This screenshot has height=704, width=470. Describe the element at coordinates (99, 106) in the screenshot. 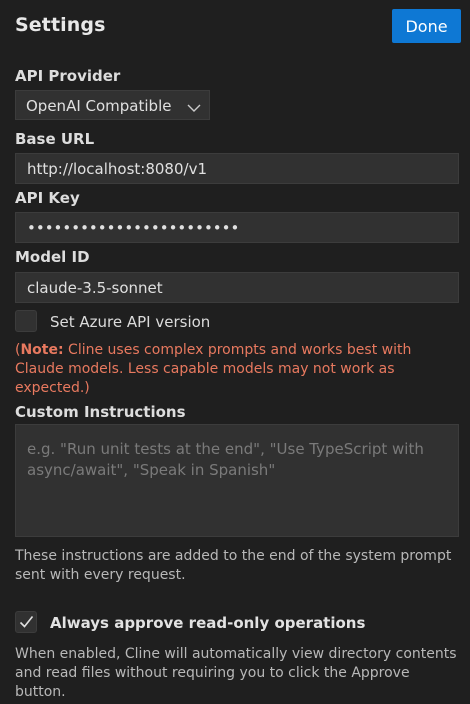

I see `api-provider-selected-value: OpenAI Compatible` at that location.